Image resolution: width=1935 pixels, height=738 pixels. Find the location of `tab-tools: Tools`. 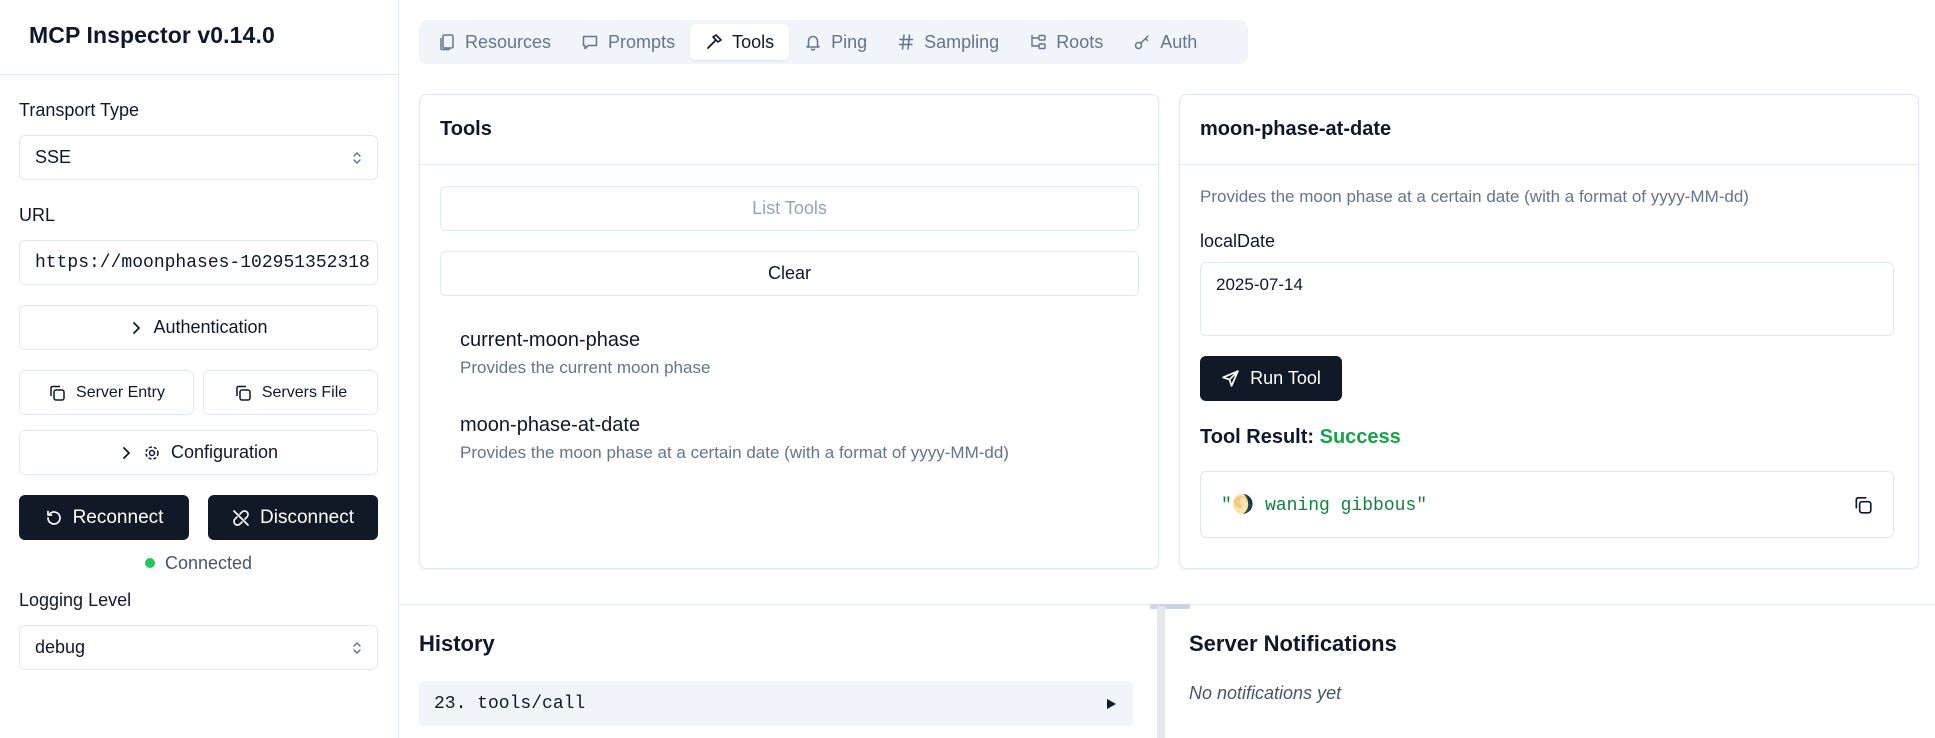

tab-tools: Tools is located at coordinates (740, 42).